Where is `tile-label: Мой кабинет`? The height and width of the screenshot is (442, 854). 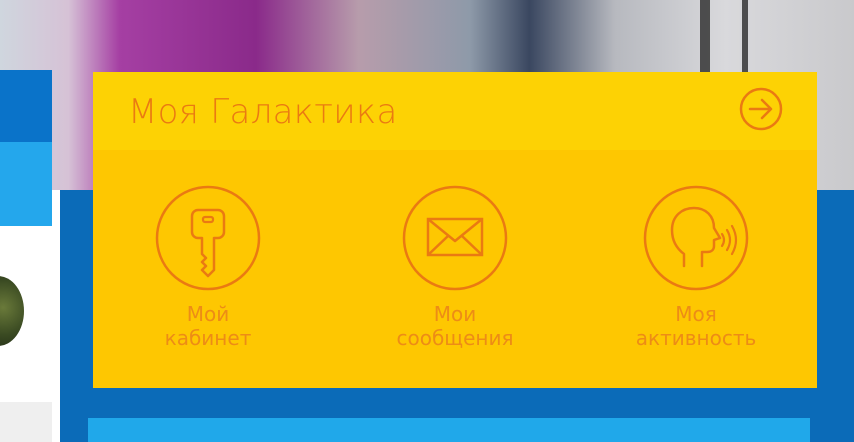 tile-label: Мой кабинет is located at coordinates (208, 326).